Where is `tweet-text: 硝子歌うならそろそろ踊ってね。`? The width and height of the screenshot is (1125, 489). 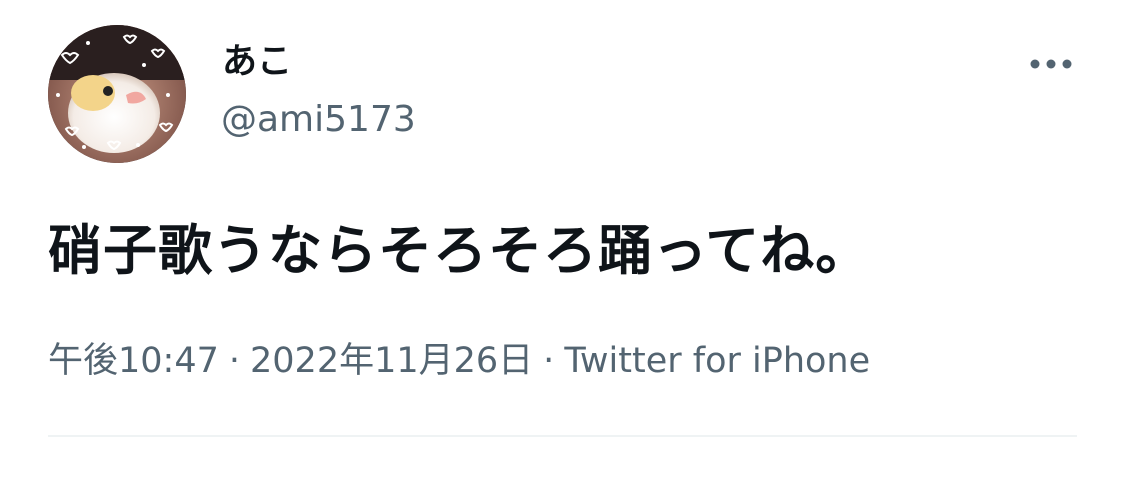 tweet-text: 硝子歌うならそろそろ踊ってね。 is located at coordinates (459, 250).